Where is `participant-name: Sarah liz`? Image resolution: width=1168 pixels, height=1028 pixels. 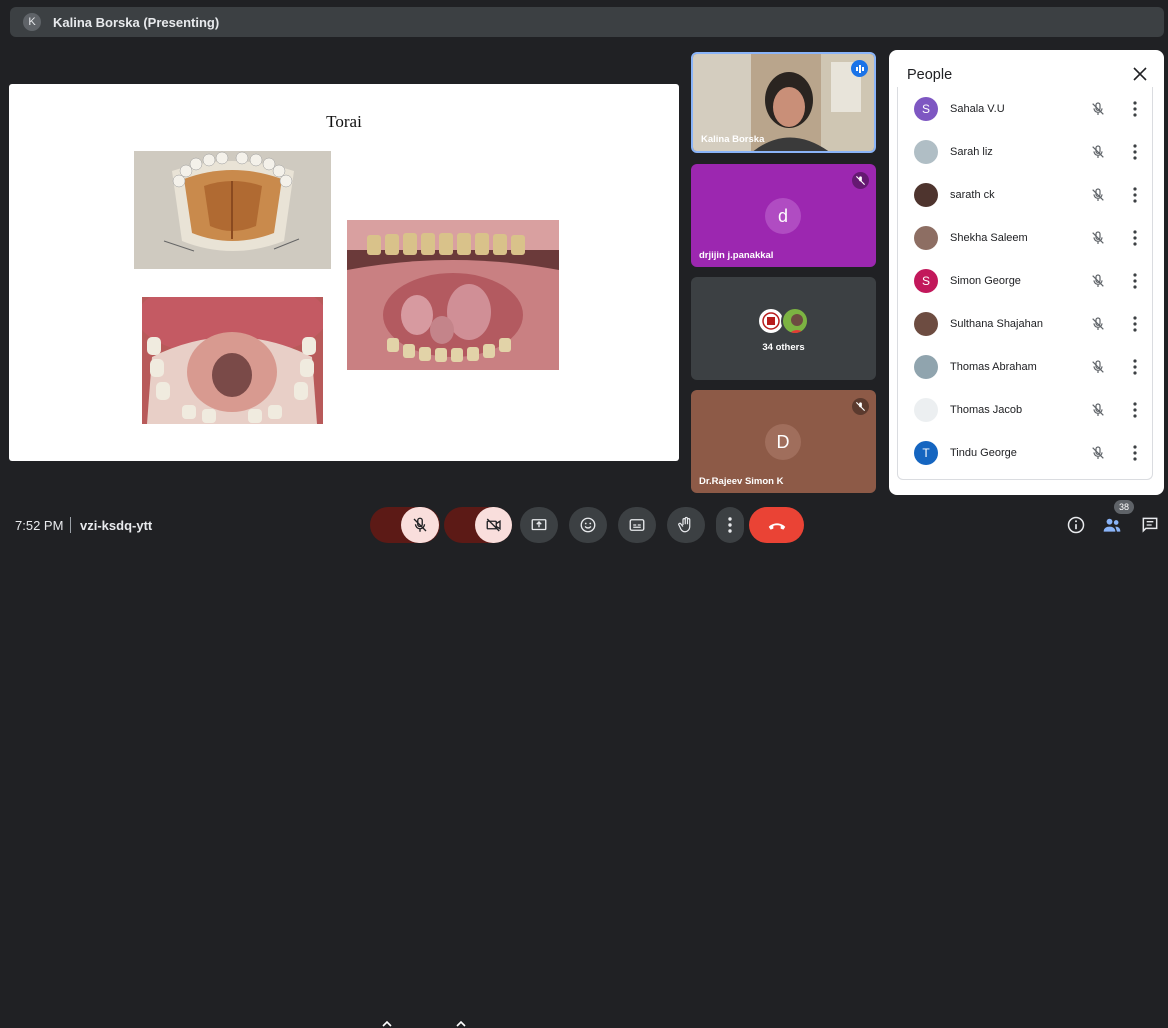
participant-name: Sarah liz is located at coordinates (971, 151).